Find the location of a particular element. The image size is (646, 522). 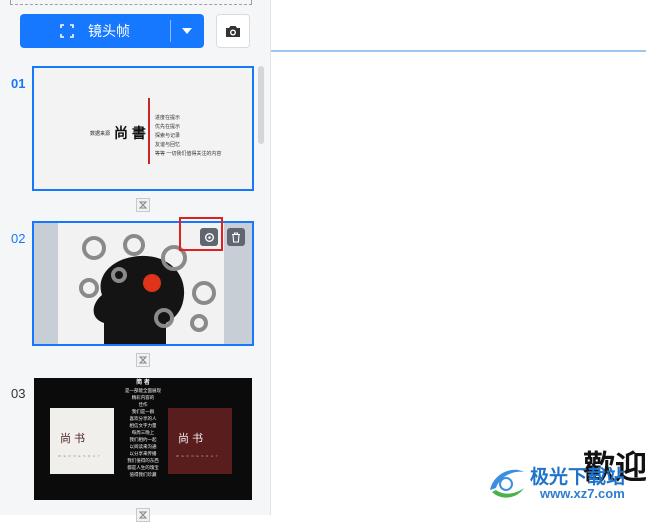

watermark-text: 极光下载站 is located at coordinates (578, 477).